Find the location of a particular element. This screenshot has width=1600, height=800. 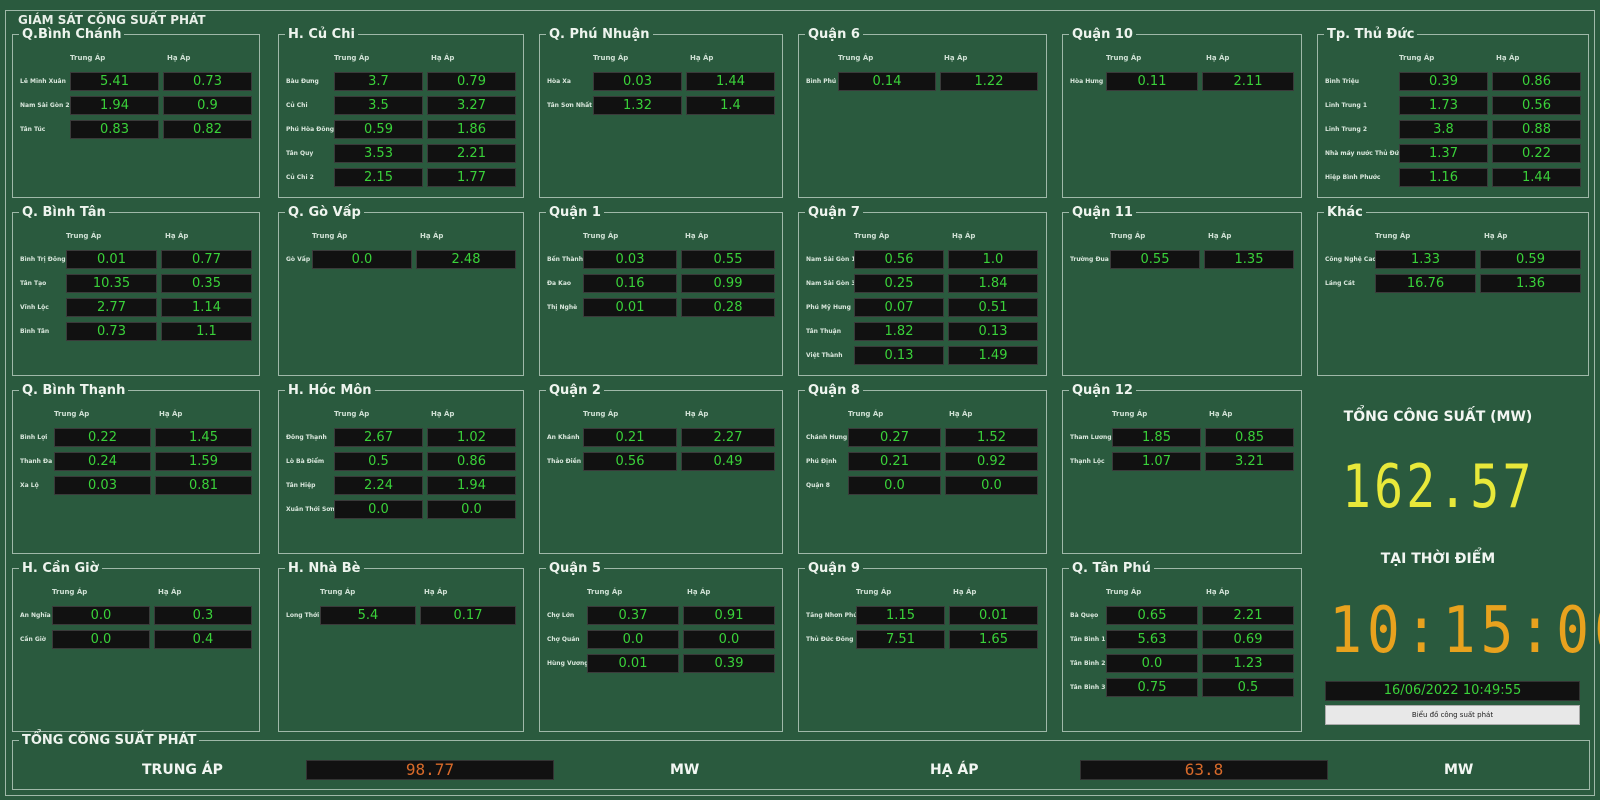

station-label: Nam Sài Gòn 3 is located at coordinates (831, 283).